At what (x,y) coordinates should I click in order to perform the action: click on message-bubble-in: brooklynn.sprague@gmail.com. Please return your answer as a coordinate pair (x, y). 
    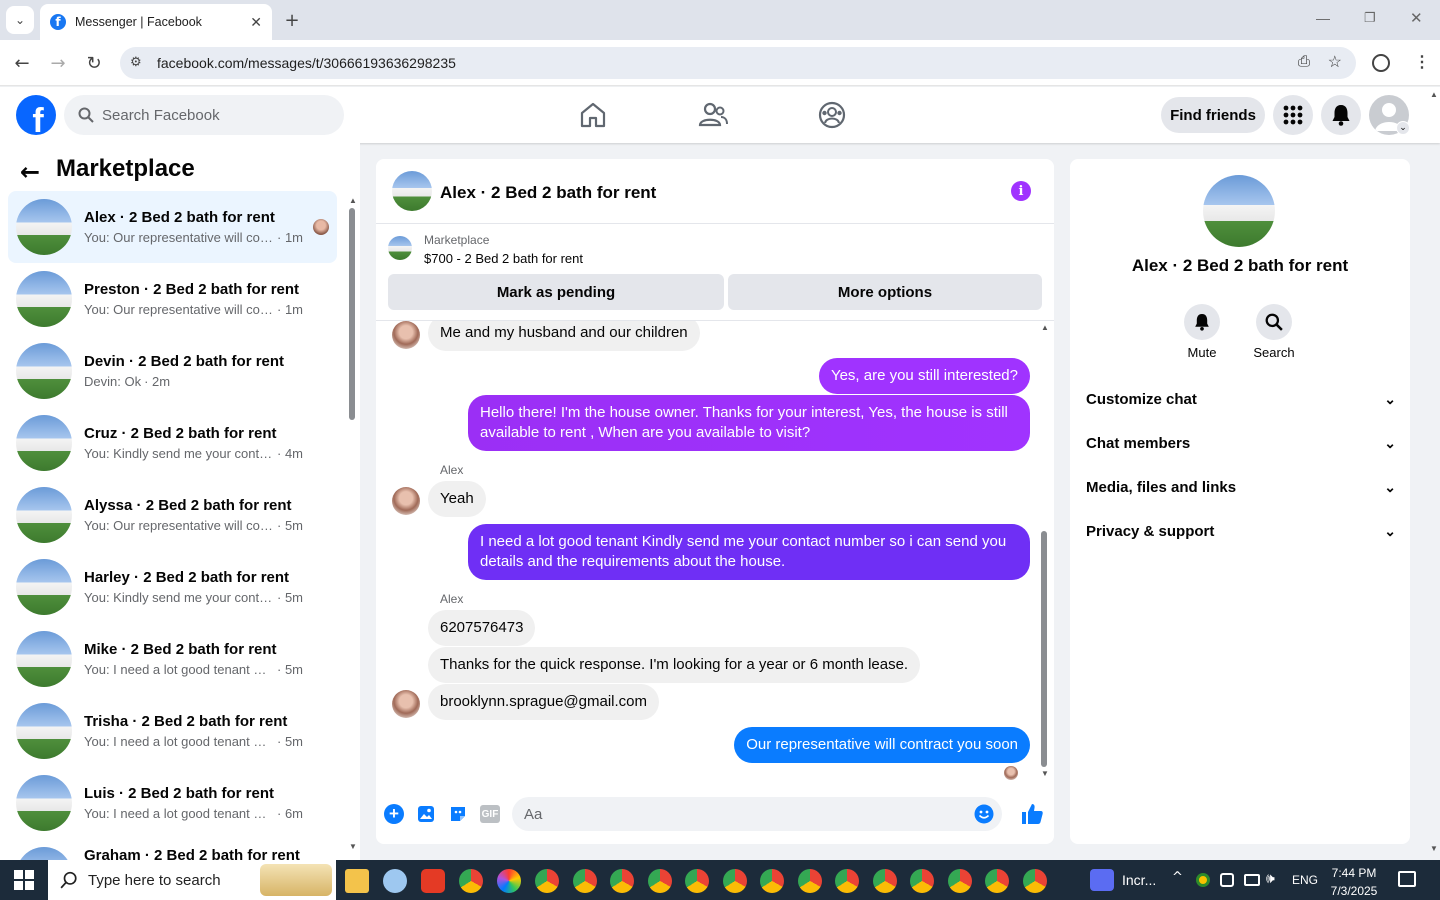
    Looking at the image, I should click on (543, 702).